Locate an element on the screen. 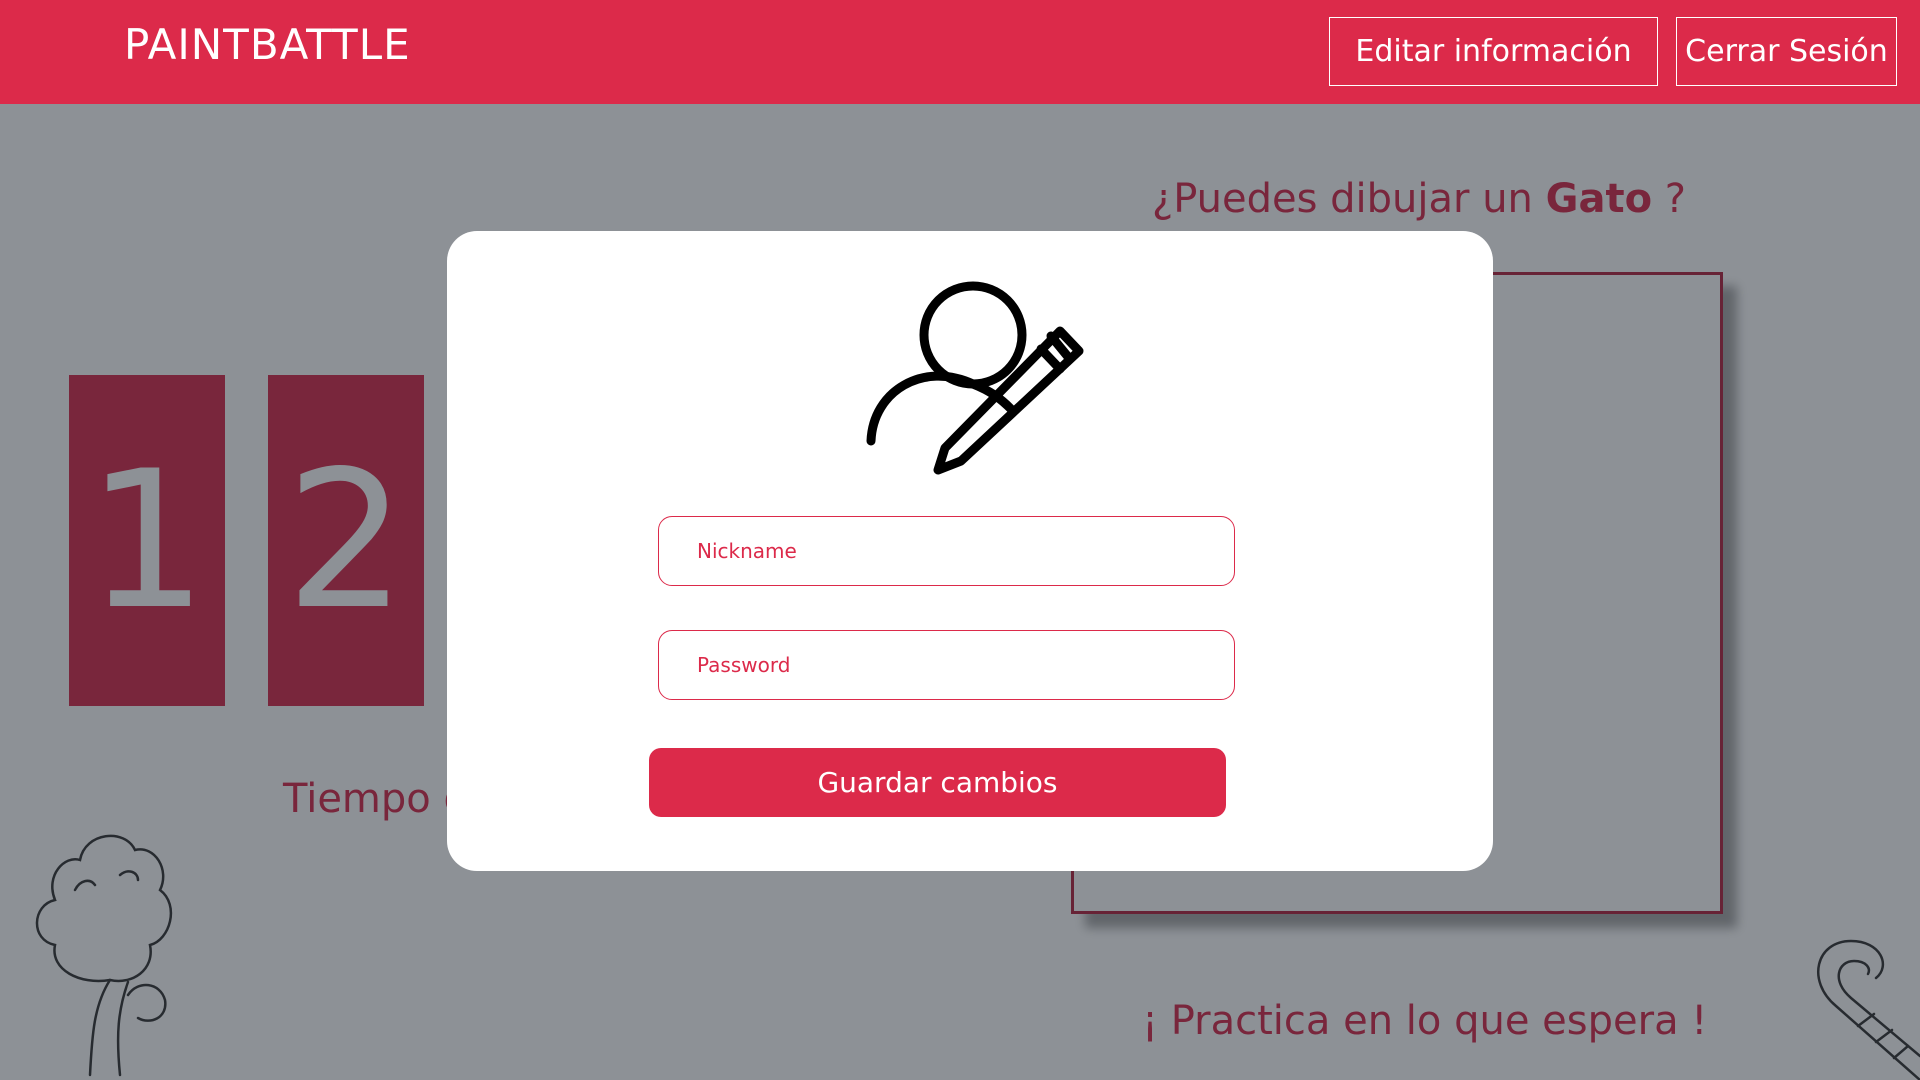 The image size is (1920, 1080). nickname-input is located at coordinates (946, 551).